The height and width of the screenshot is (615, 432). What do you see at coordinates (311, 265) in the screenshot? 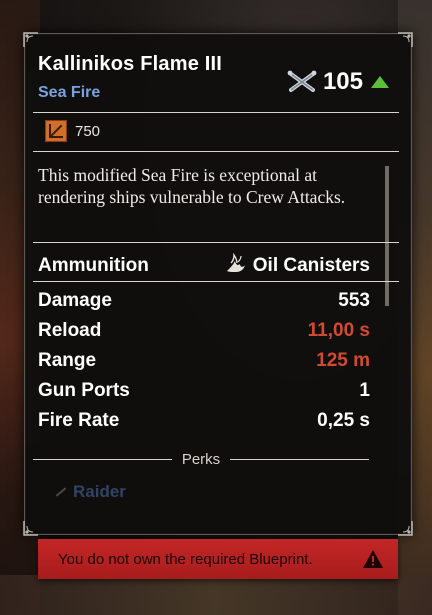
I see `ammunition-value: Oil Canisters` at bounding box center [311, 265].